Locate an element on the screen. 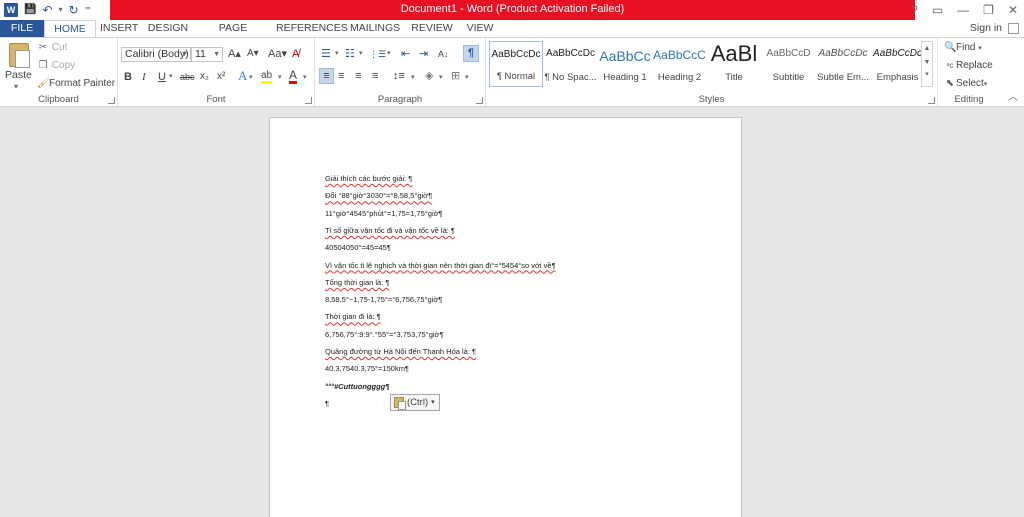  close-icon: ✕ is located at coordinates (1013, 10).